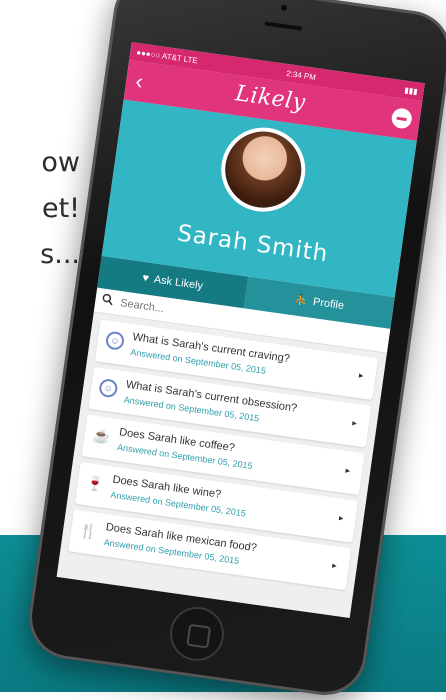 The width and height of the screenshot is (446, 700). What do you see at coordinates (88, 530) in the screenshot?
I see `fork-icon: 🍴` at bounding box center [88, 530].